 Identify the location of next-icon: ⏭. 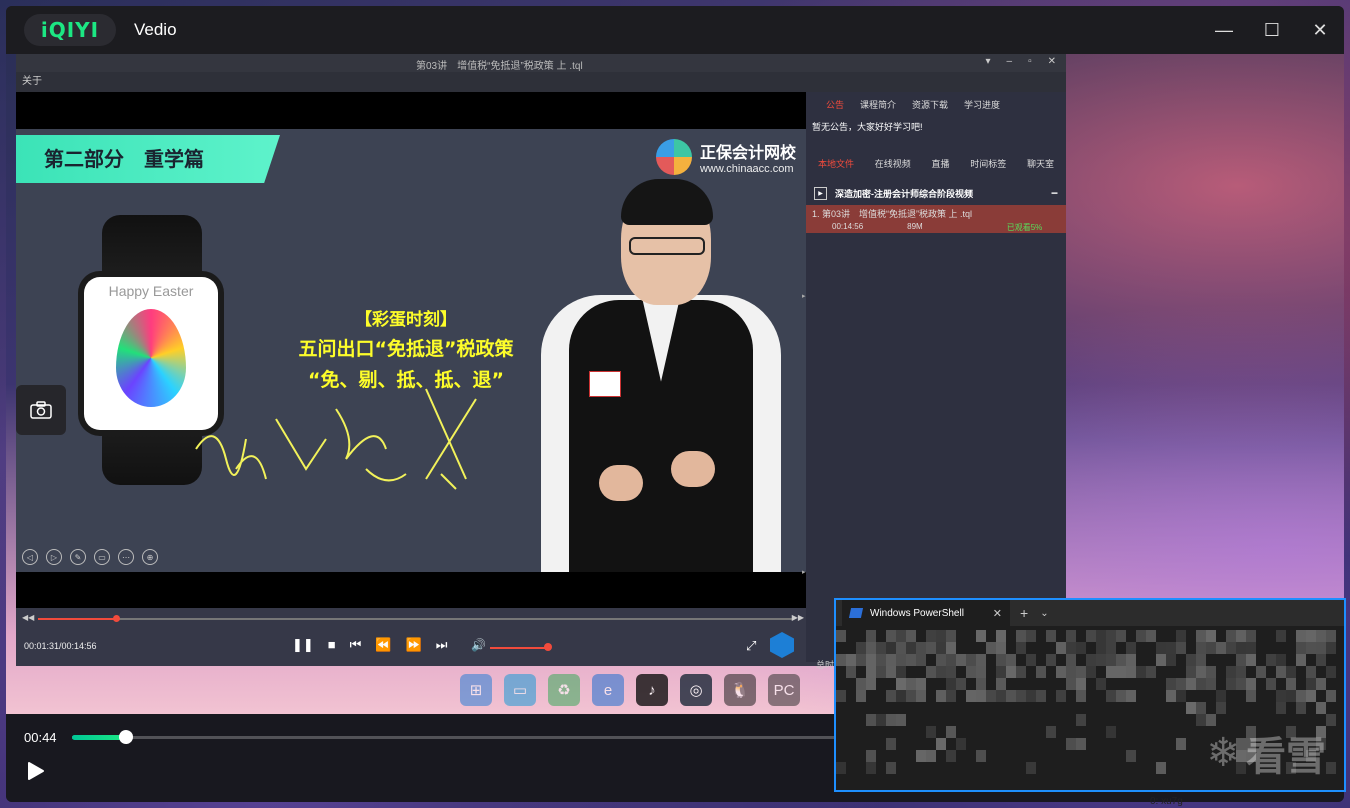
(442, 645).